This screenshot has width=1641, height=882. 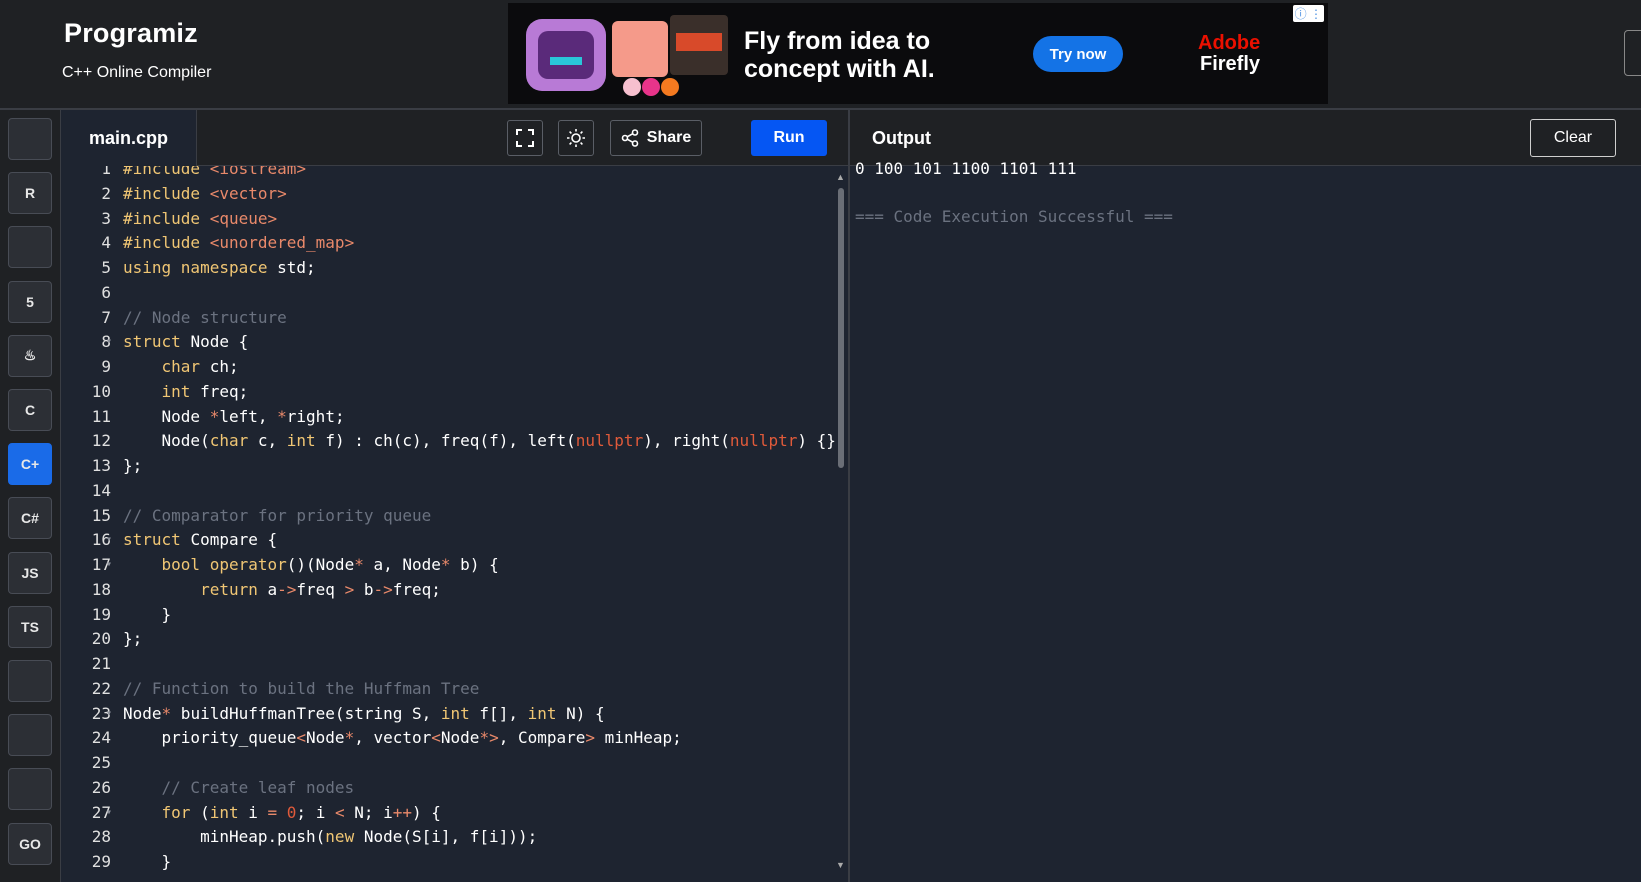 I want to click on code-text: char ch;, so click(x=181, y=367).